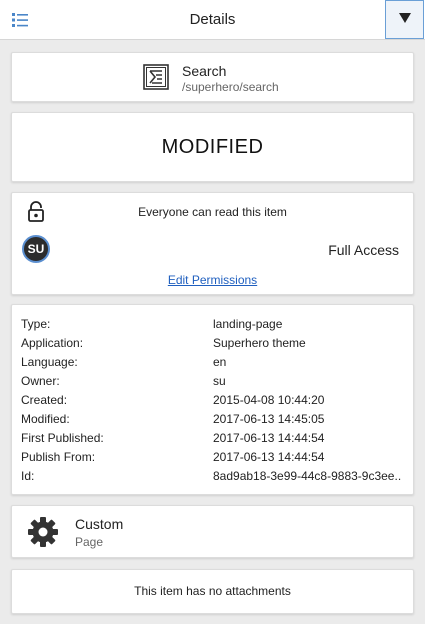 The image size is (425, 624). I want to click on content-type-name: Custom, so click(99, 524).